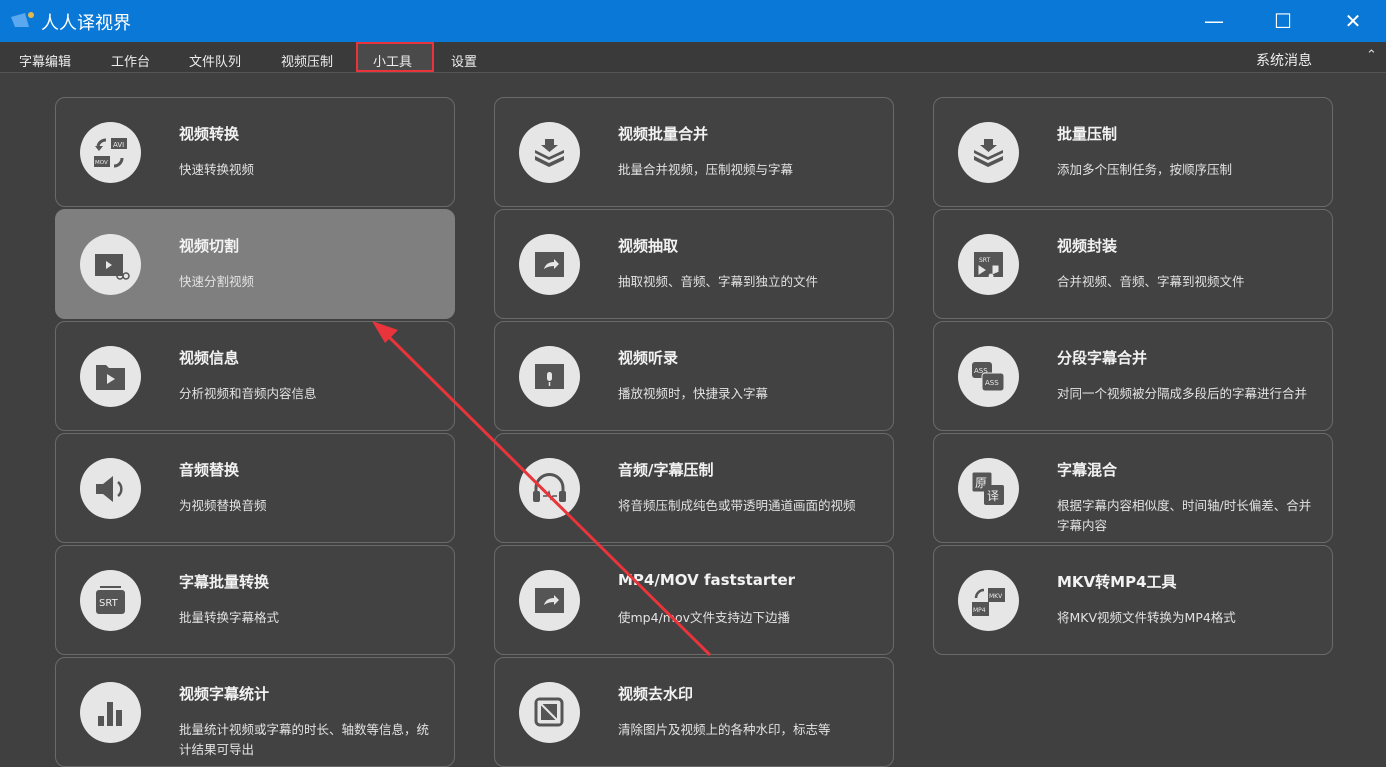 This screenshot has height=767, width=1386. I want to click on app-title: 人人译视界, so click(86, 23).